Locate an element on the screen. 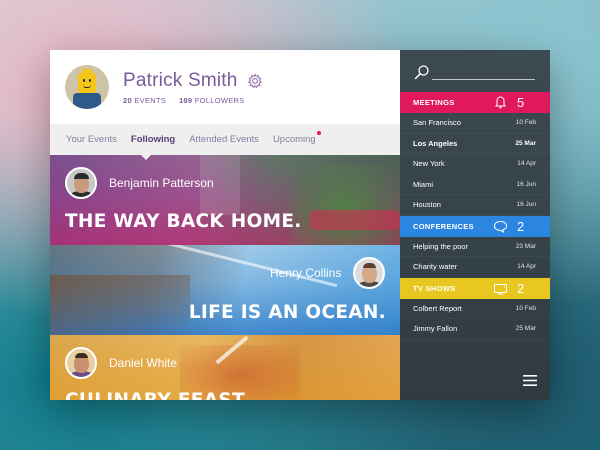  list-item: San Francisco 10 Feb is located at coordinates (475, 123).